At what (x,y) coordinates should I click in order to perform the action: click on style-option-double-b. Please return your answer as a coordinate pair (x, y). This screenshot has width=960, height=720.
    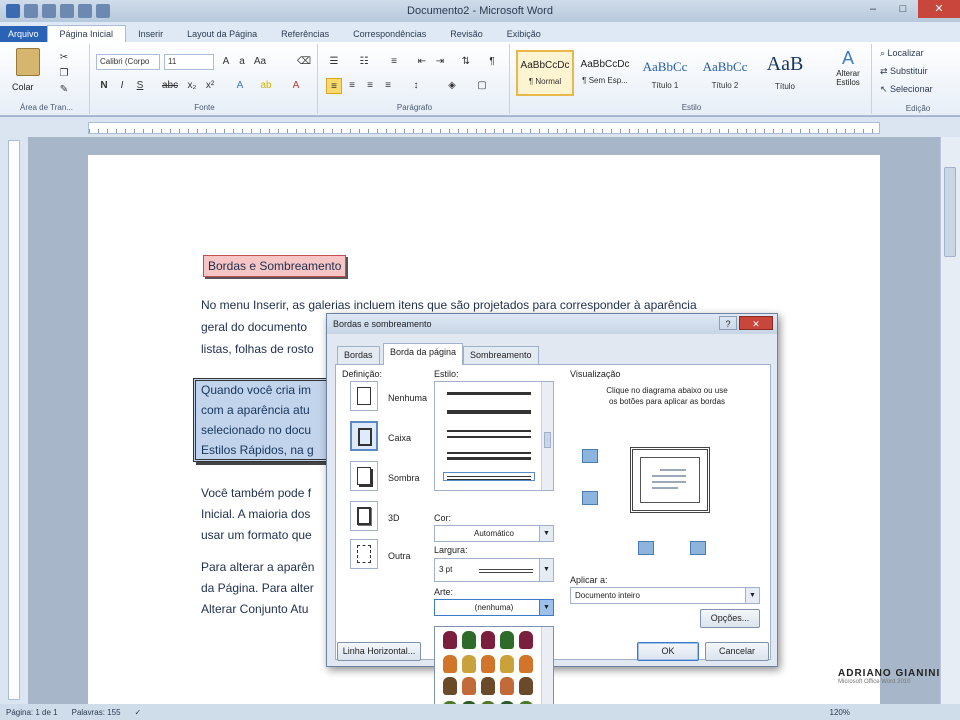
    Looking at the image, I should click on (489, 437).